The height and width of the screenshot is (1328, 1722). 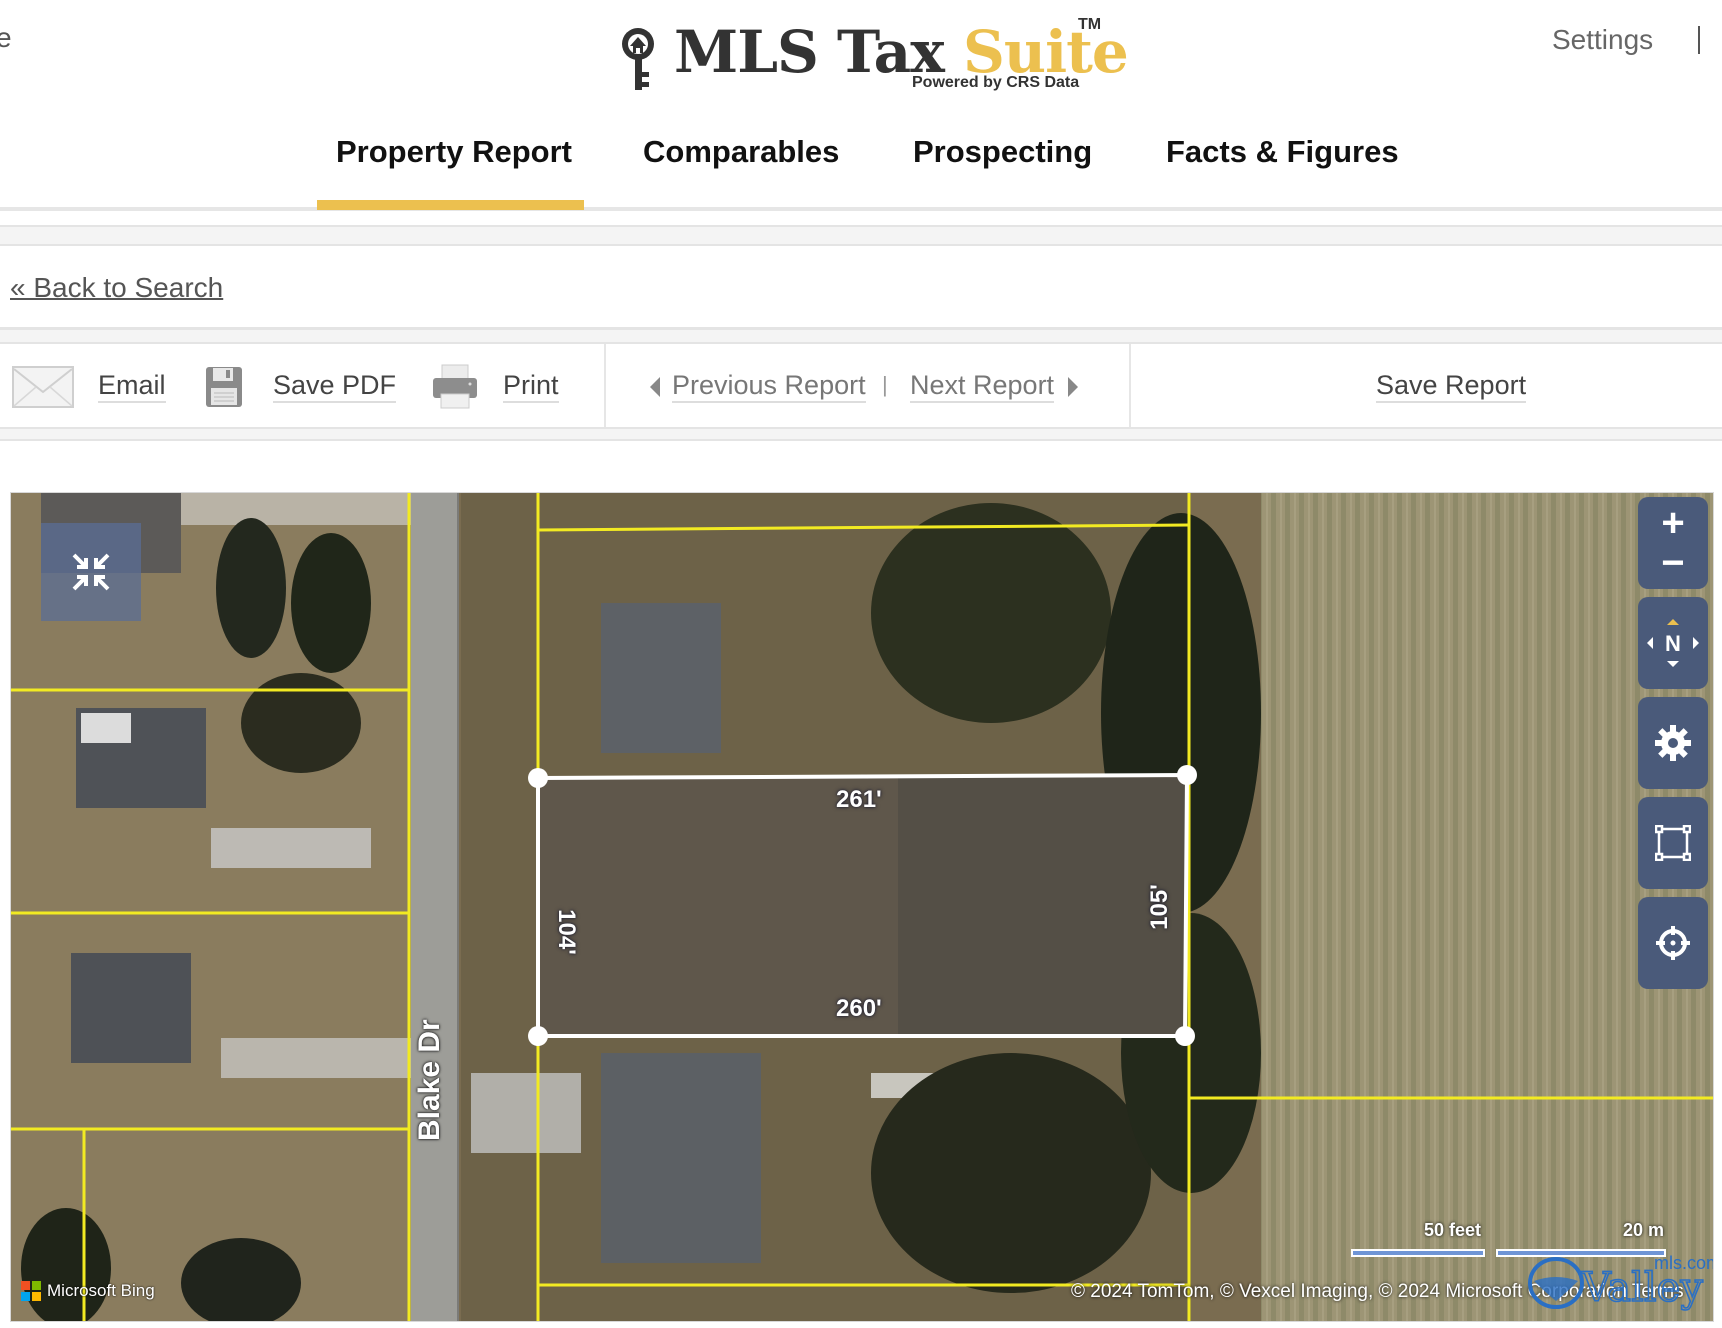 I want to click on scale-imperial-label: 50 feet, so click(x=1453, y=1230).